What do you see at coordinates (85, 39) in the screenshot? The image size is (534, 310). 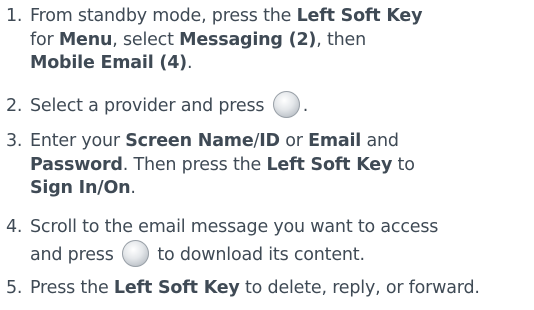 I see `menu-name: Menu` at bounding box center [85, 39].